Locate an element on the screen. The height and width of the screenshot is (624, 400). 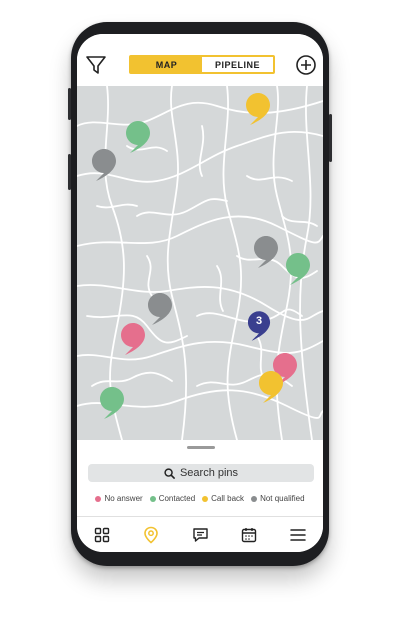
legend-label: No answer is located at coordinates (123, 498).